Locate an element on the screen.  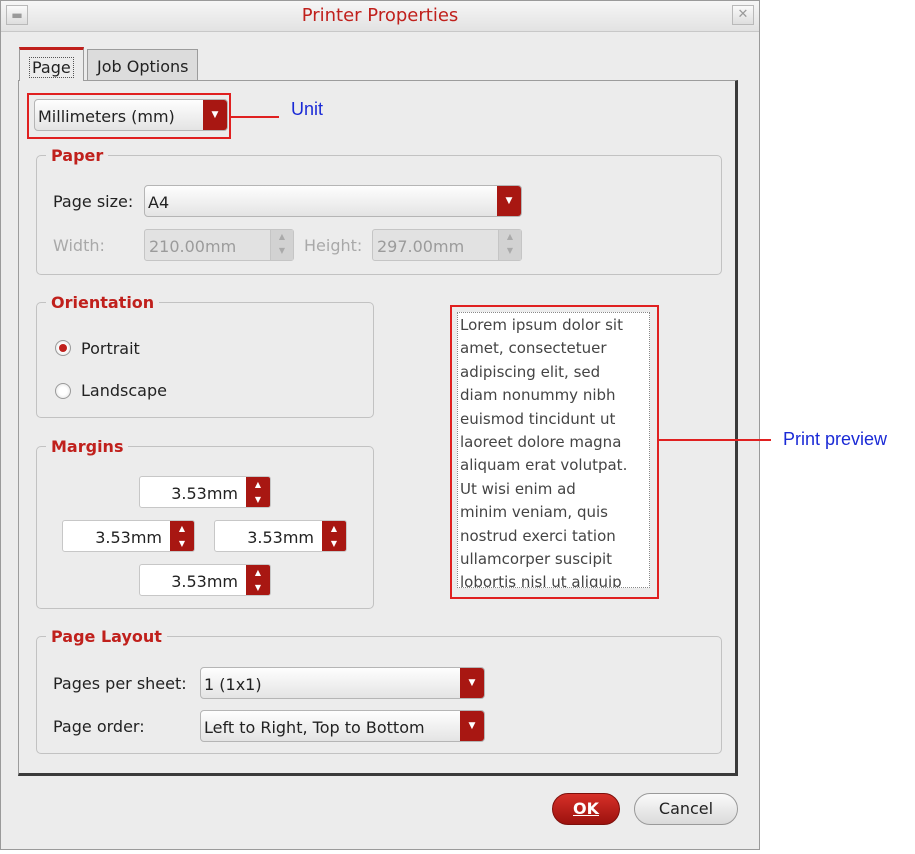
orientation-legend: Orientation is located at coordinates (103, 302).